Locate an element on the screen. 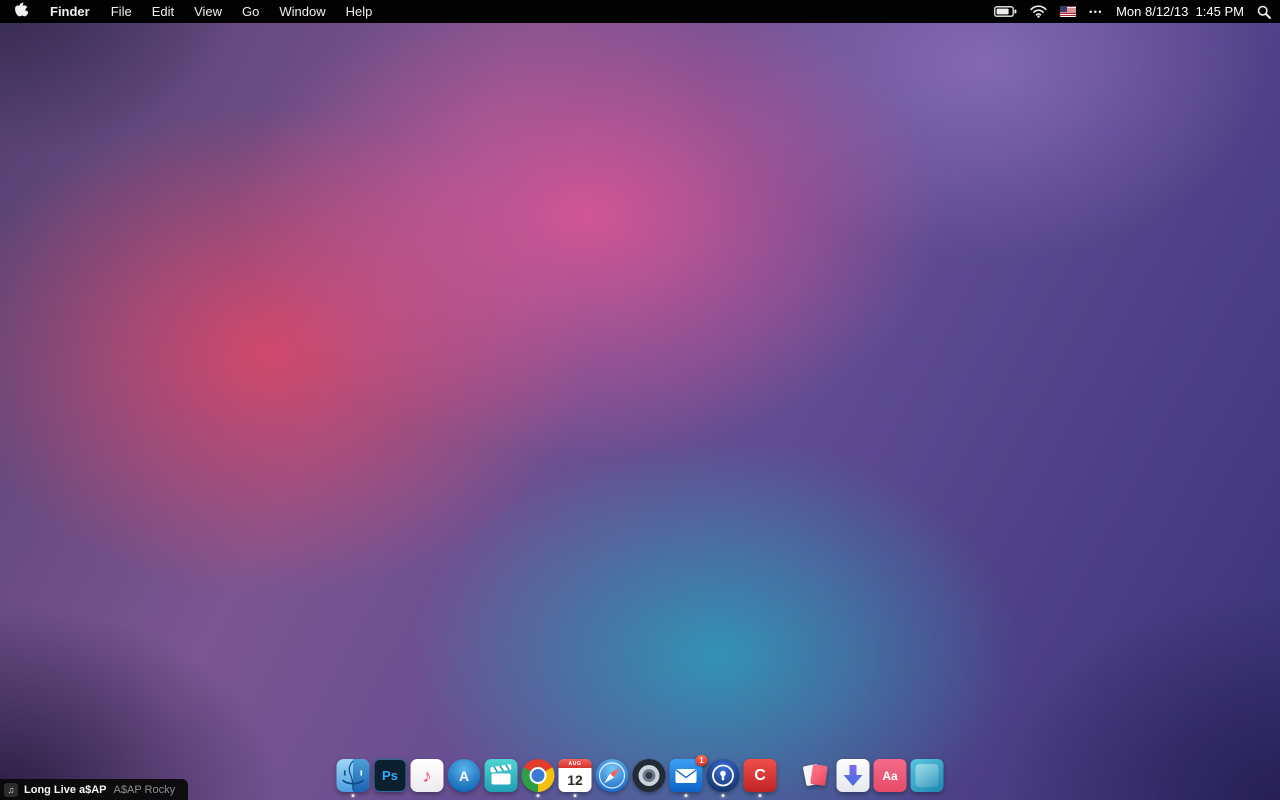 The image size is (1280, 800). clapperboard-icon is located at coordinates (501, 775).